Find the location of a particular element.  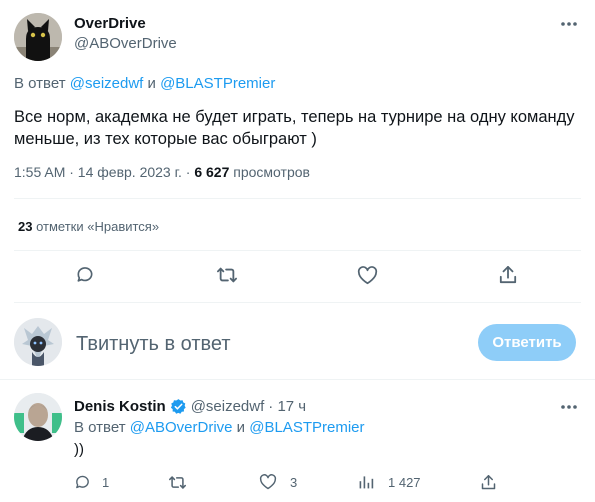

likes-label: отметки «Нравится» is located at coordinates (98, 226).